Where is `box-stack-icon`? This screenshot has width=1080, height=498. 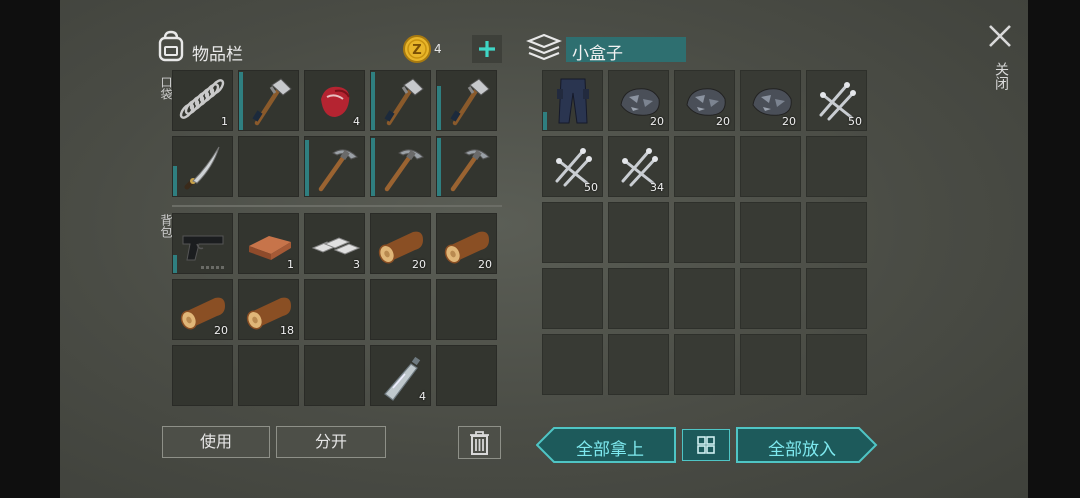
box-stack-icon is located at coordinates (544, 47).